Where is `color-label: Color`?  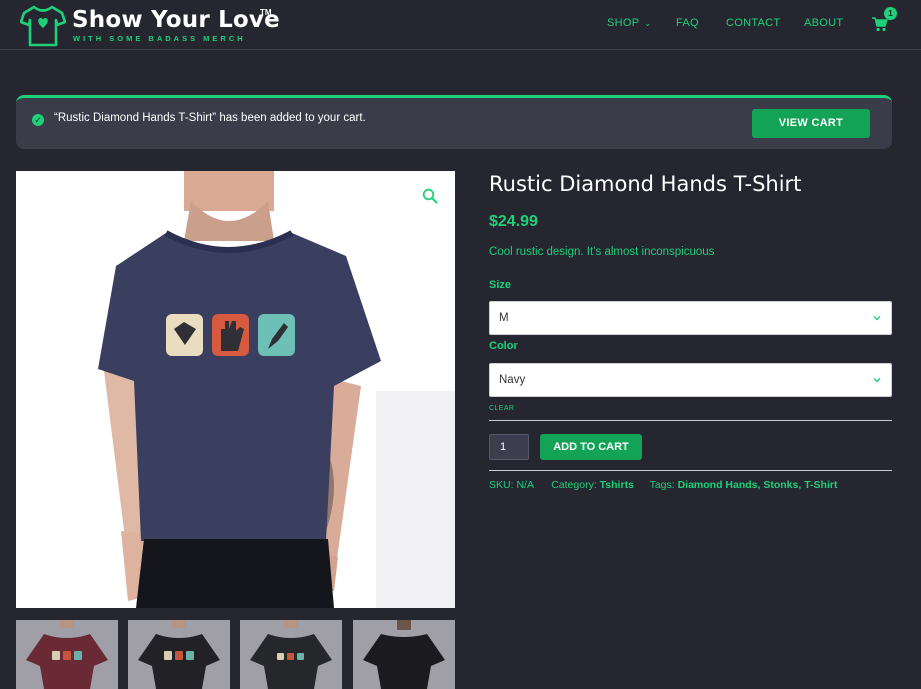
color-label: Color is located at coordinates (503, 346).